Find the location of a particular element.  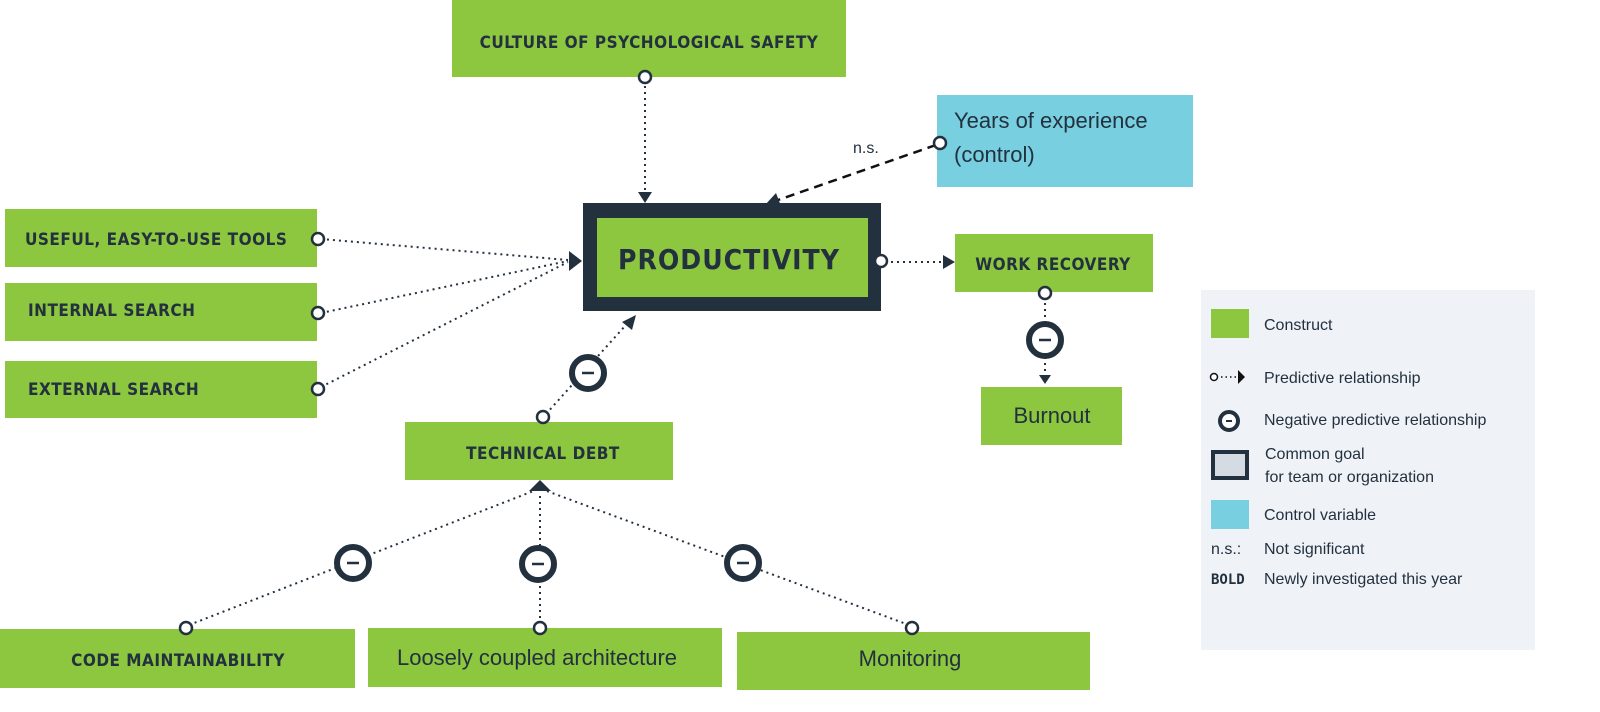

edge-internal-productivity is located at coordinates (444, 287).